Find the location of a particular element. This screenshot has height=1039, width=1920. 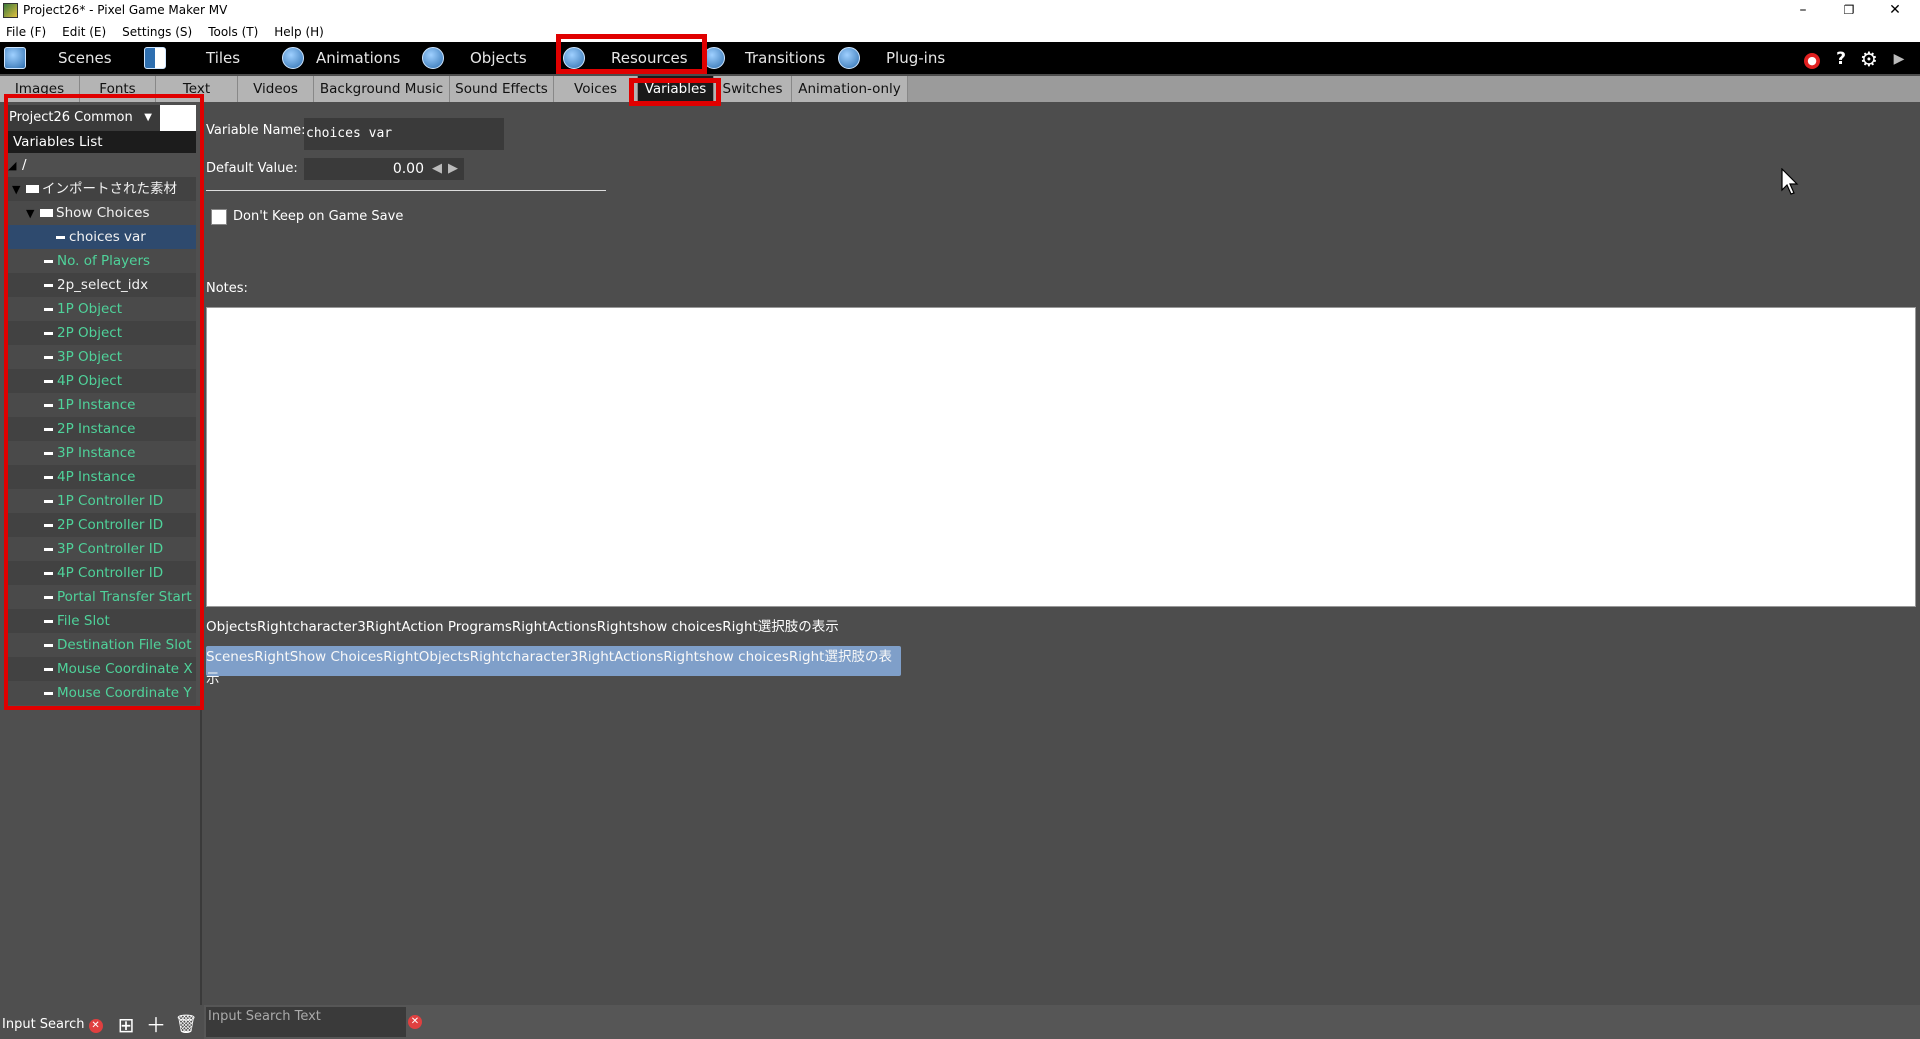

restore-button: ❐ is located at coordinates (1849, 11).